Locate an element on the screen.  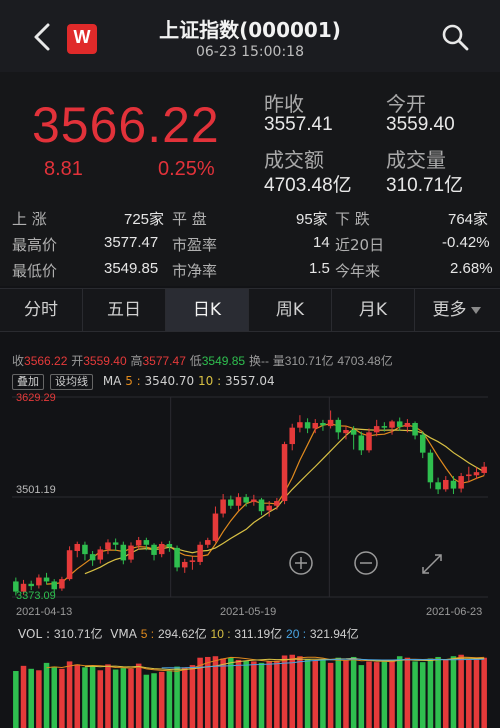
tab-more: 更多 is located at coordinates (456, 310).